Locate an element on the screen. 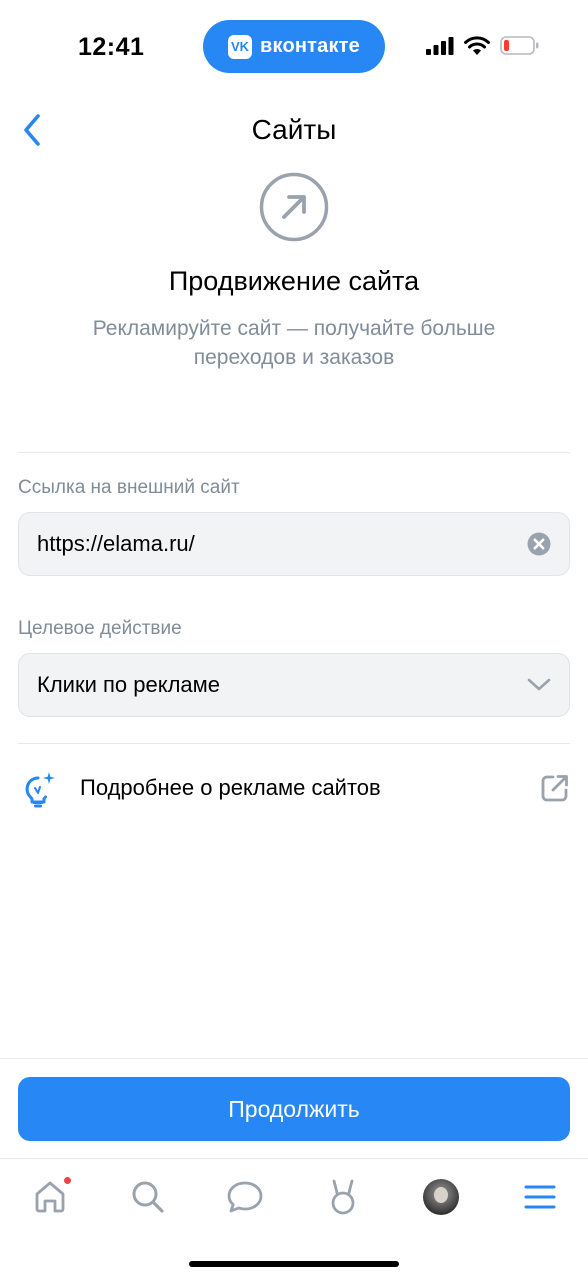  learn-more-link: Подробнее о рекламе сайтов is located at coordinates (294, 788).